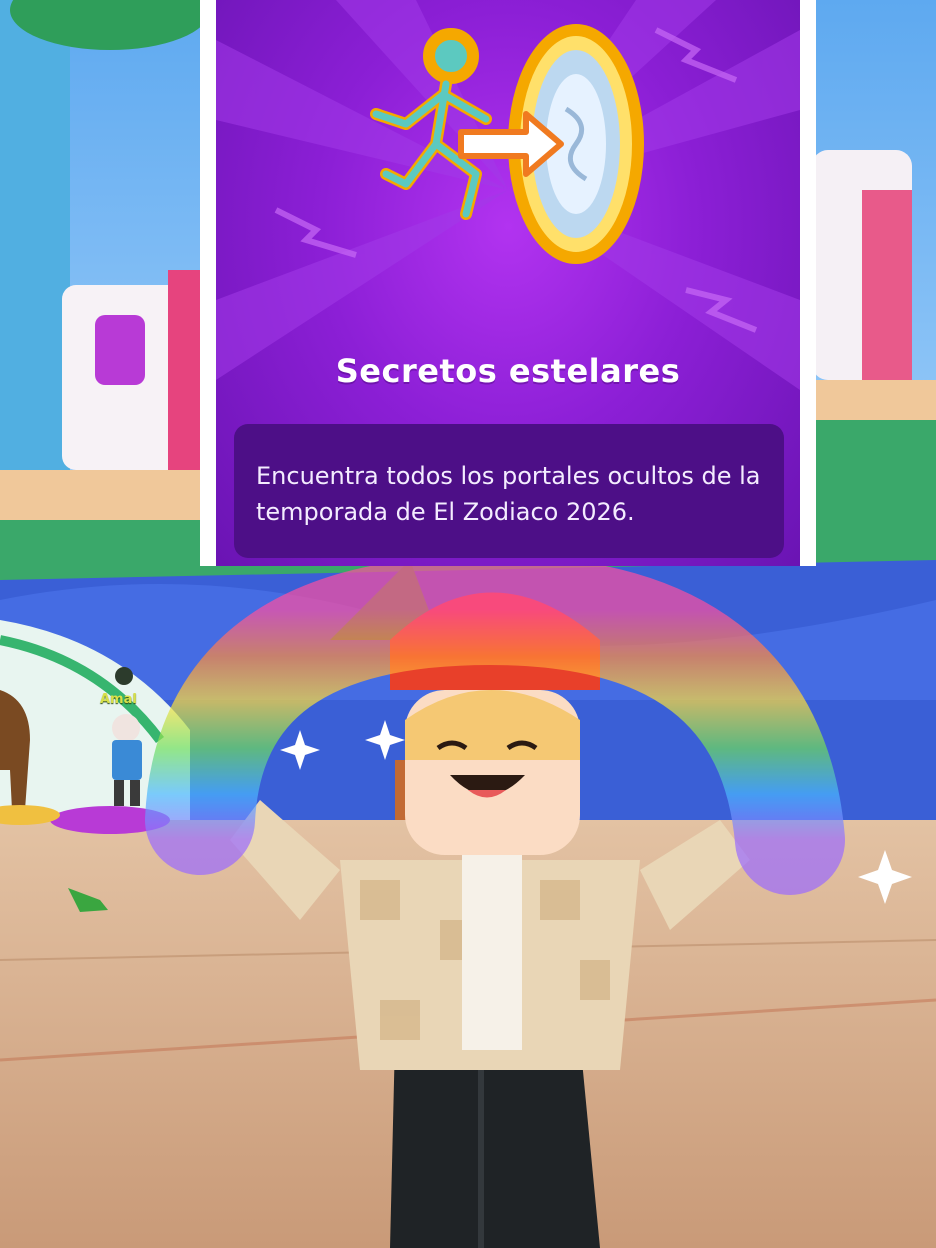  What do you see at coordinates (135, 370) in the screenshot?
I see `background-letter-sign-left` at bounding box center [135, 370].